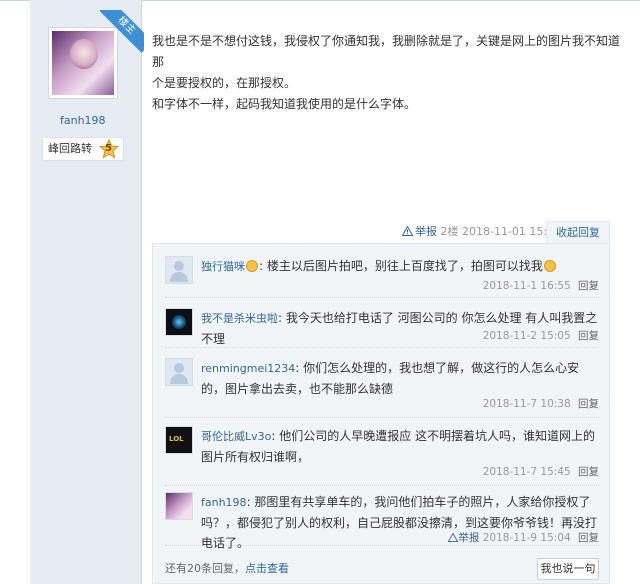  I want to click on more-replies-text: 还有20条回复，, so click(205, 568).